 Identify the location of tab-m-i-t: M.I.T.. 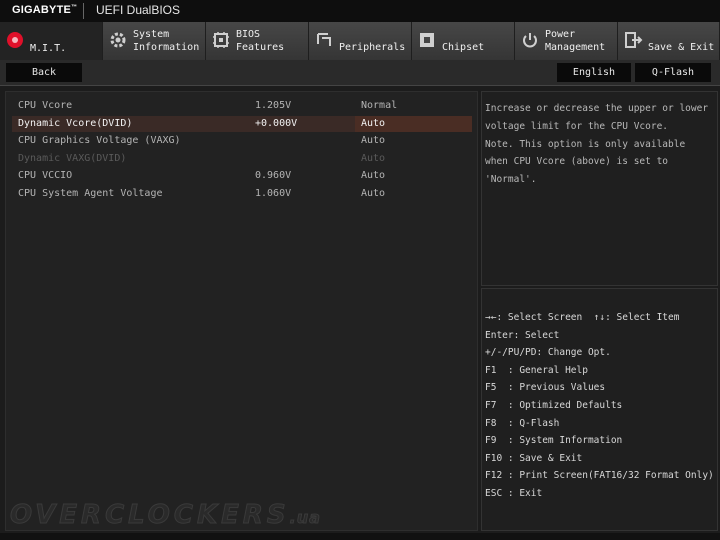
(51, 41).